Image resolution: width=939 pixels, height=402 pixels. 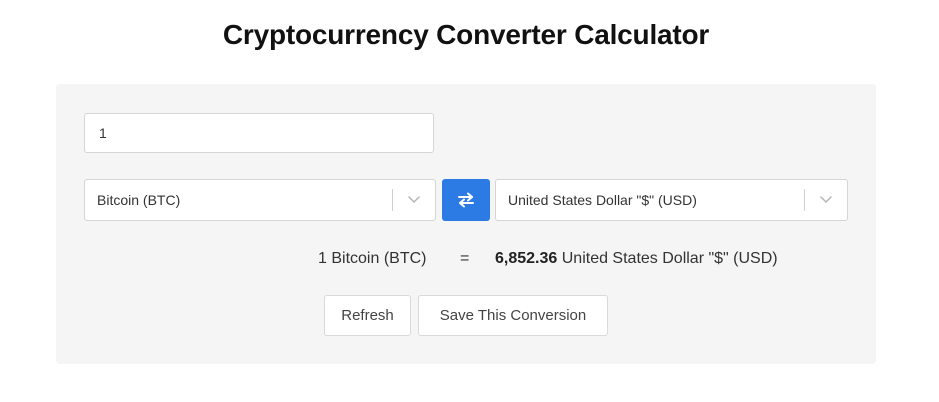 I want to click on swap-currencies-button, so click(x=466, y=200).